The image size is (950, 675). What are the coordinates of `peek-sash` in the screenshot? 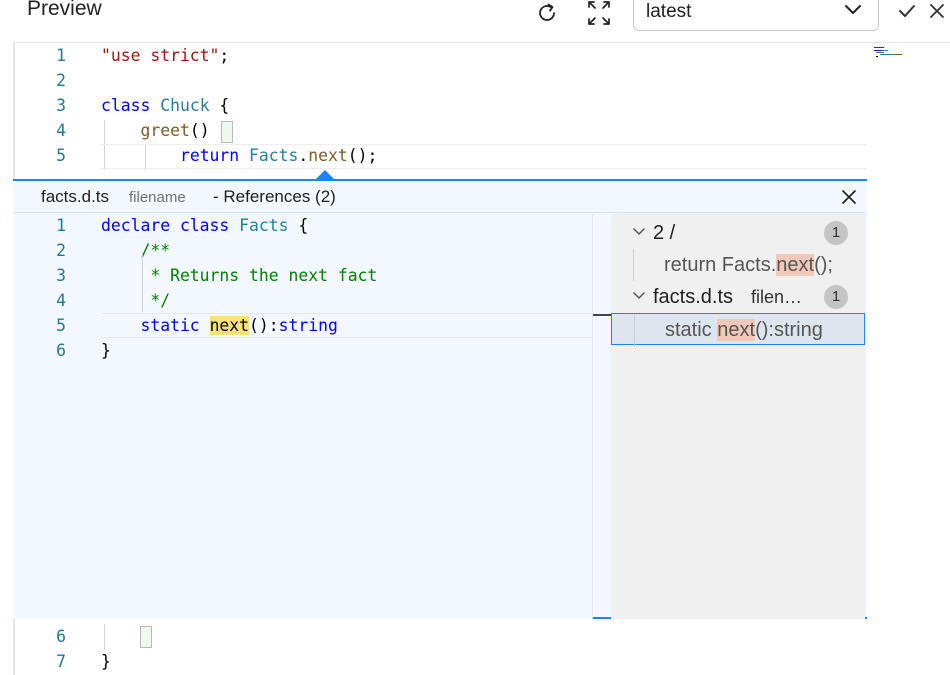 It's located at (592, 416).